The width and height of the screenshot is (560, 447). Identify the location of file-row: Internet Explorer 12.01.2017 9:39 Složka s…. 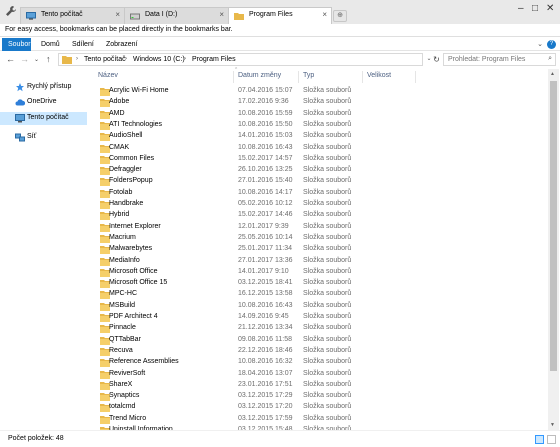
(320, 227).